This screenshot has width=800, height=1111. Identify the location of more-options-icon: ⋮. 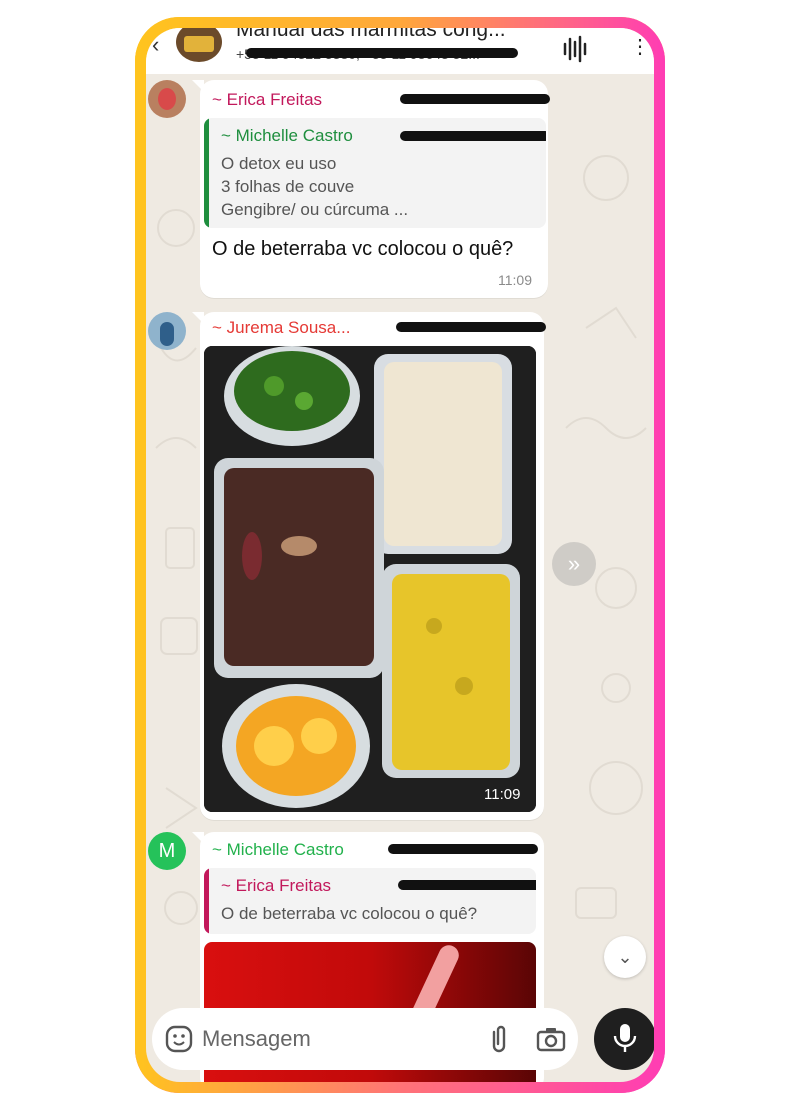
(640, 46).